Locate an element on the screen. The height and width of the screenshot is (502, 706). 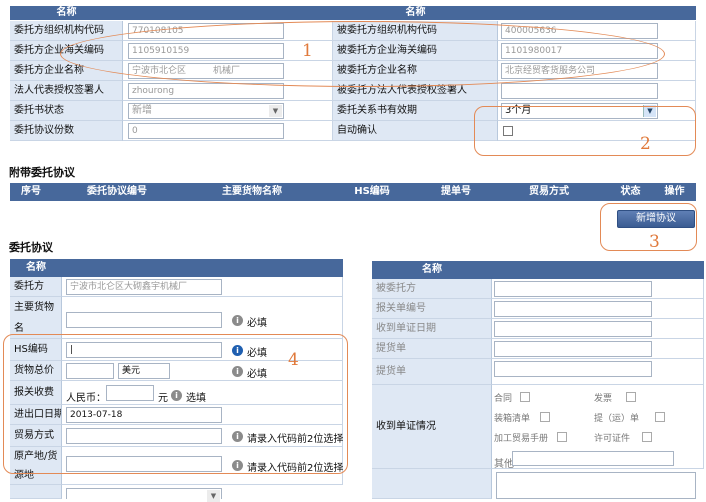
top-left-label: 委托协议份数 is located at coordinates (66, 131).